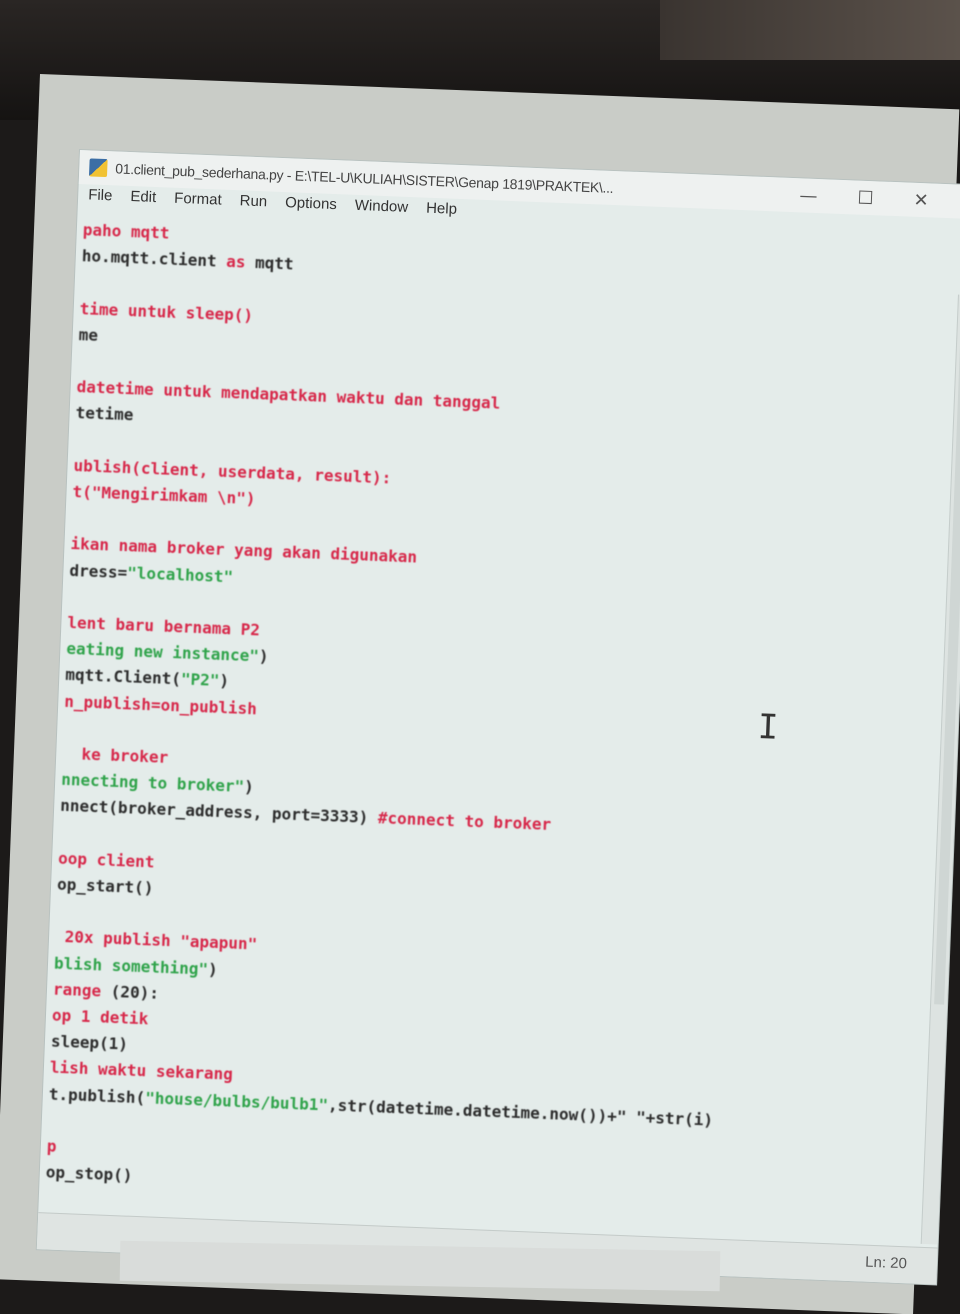 The height and width of the screenshot is (1314, 960). I want to click on menu-run: Run, so click(253, 205).